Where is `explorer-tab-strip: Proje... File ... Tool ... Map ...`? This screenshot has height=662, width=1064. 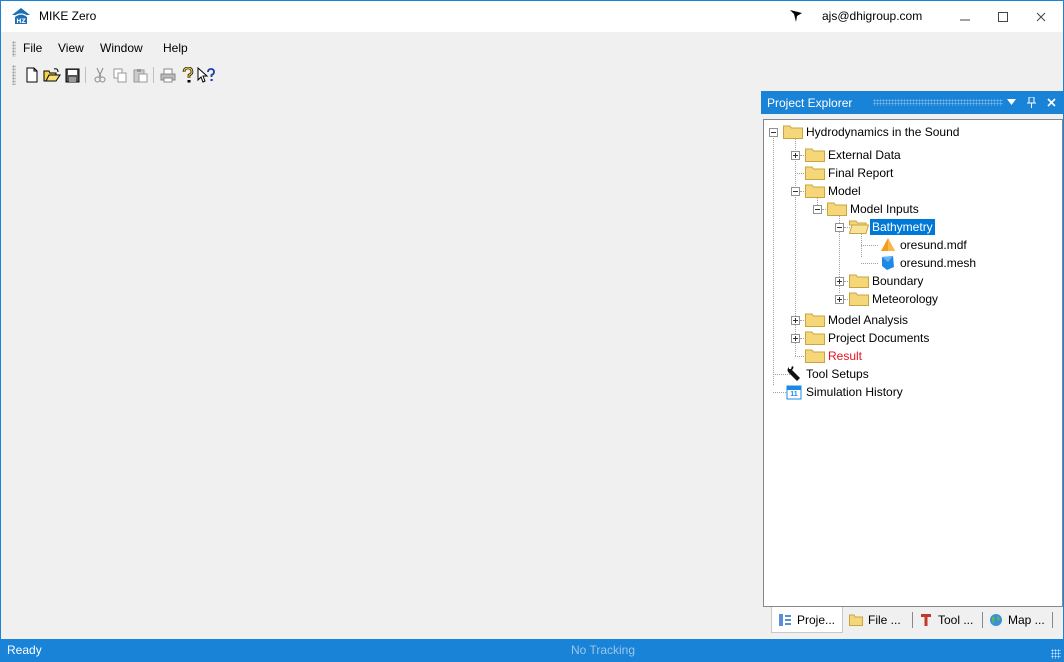 explorer-tab-strip: Proje... File ... Tool ... Map ... is located at coordinates (912, 620).